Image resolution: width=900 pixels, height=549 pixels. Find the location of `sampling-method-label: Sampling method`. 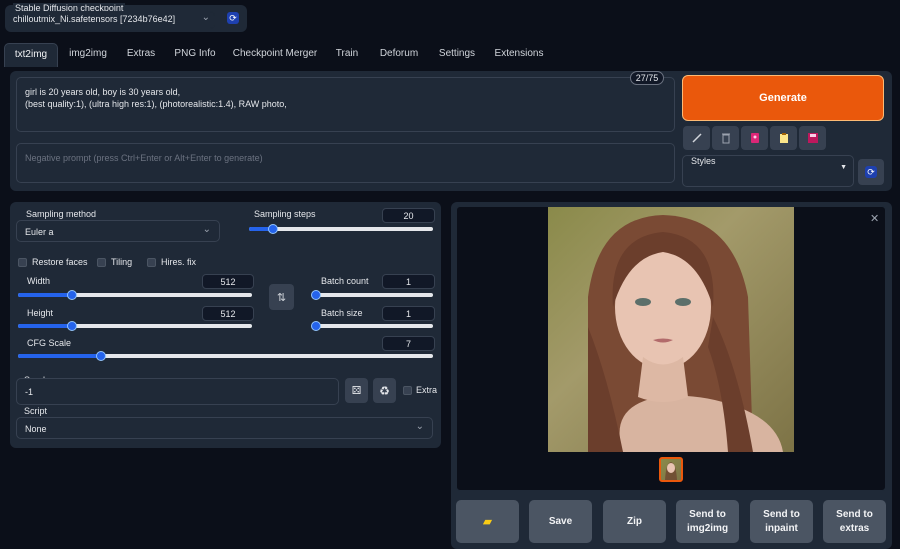

sampling-method-label: Sampling method is located at coordinates (61, 214).